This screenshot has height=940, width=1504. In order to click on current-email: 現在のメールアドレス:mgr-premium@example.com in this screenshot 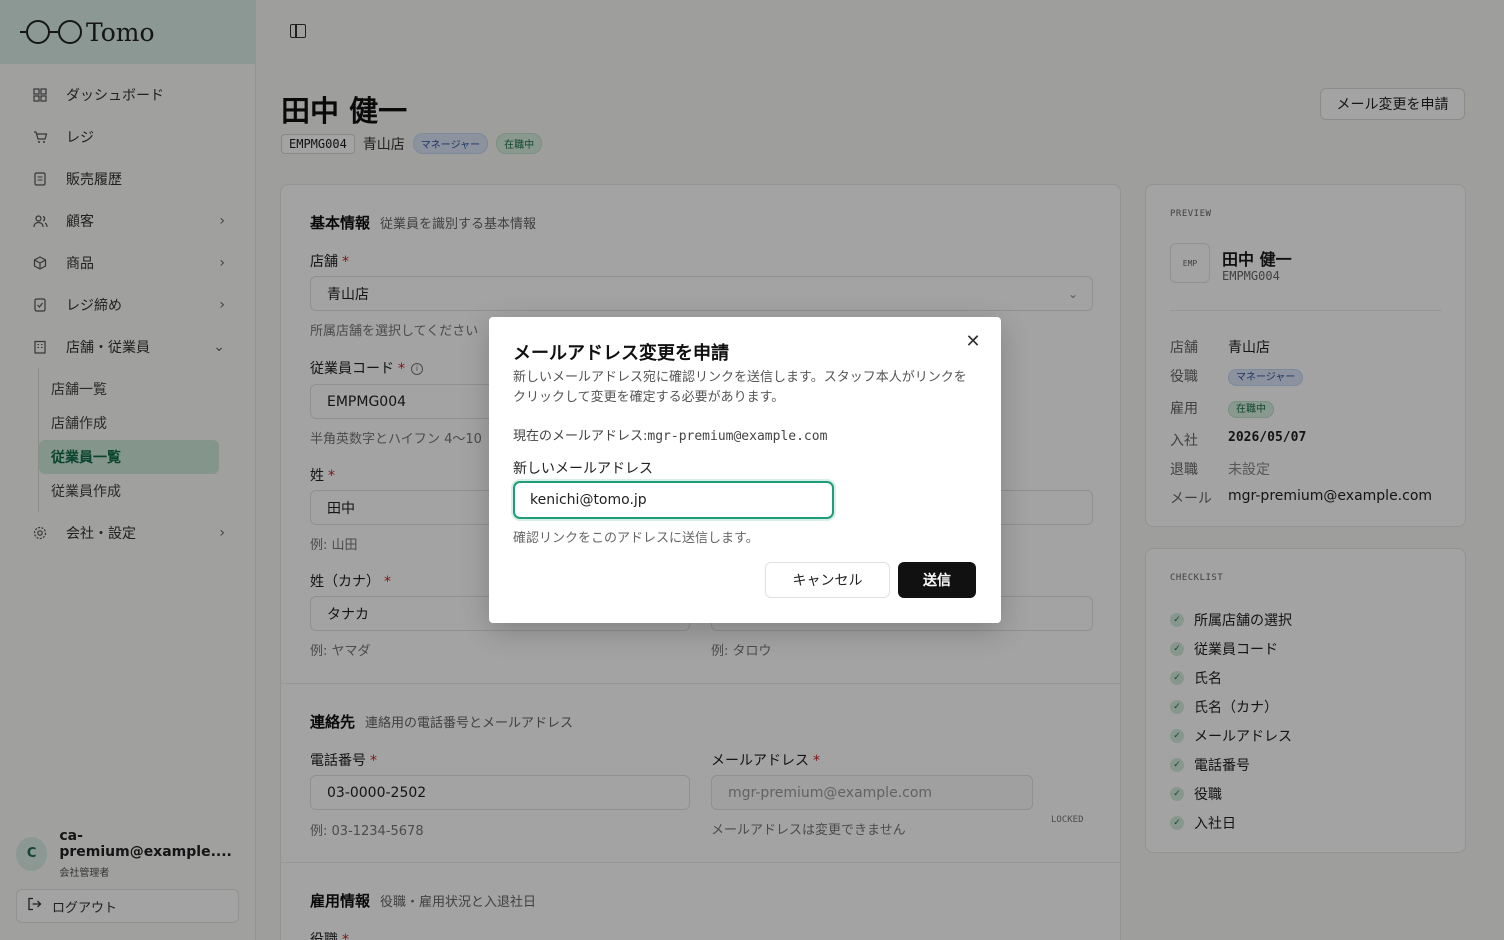, I will do `click(670, 436)`.